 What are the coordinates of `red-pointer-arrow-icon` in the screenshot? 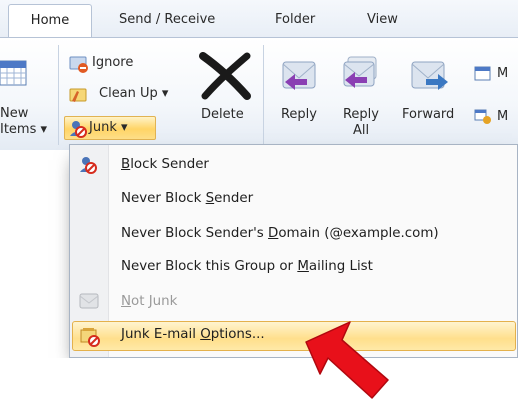 It's located at (347, 360).